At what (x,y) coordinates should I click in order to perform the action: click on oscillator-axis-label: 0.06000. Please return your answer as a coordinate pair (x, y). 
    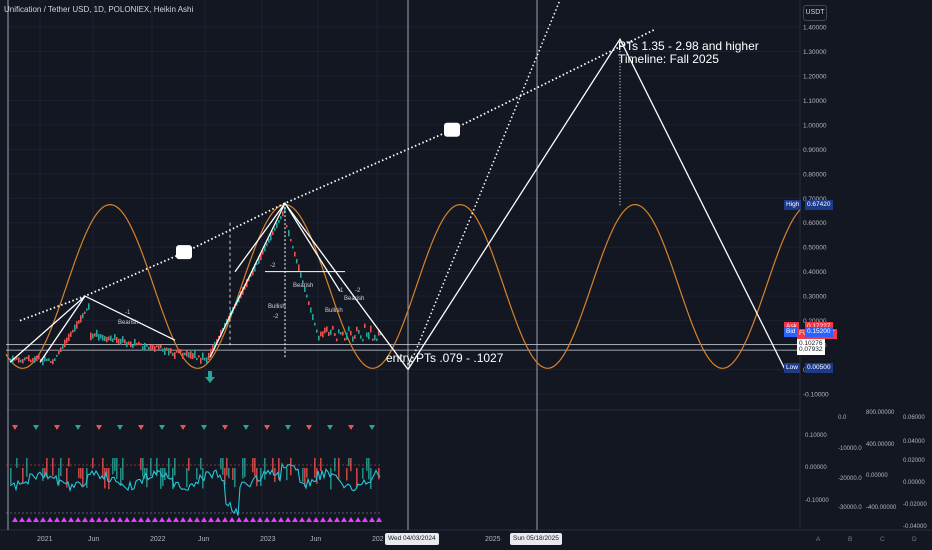
    Looking at the image, I should click on (914, 418).